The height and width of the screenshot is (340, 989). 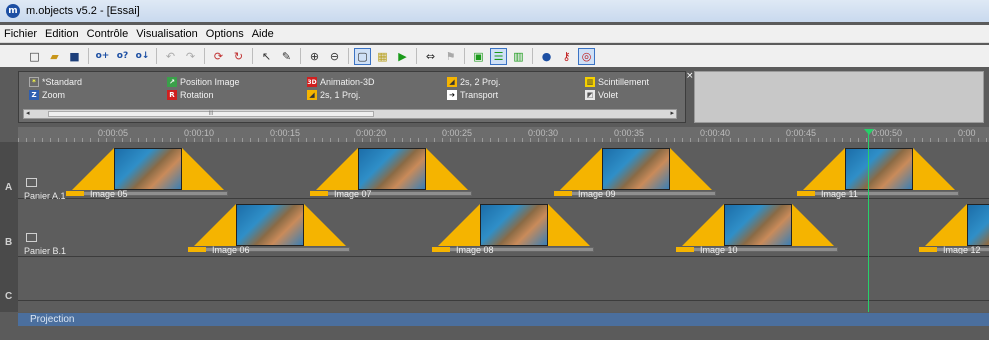 What do you see at coordinates (371, 133) in the screenshot?
I see `ruler-tick: 0:00:20` at bounding box center [371, 133].